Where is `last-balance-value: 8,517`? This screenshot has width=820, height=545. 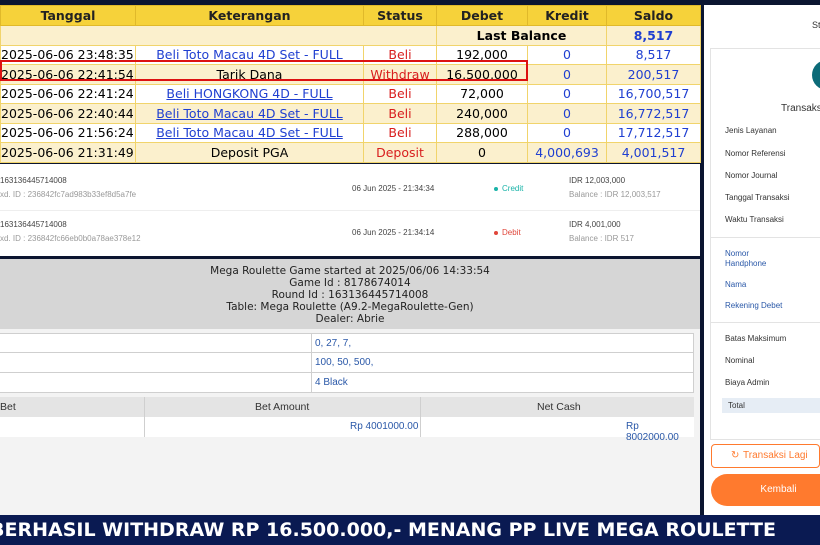 last-balance-value: 8,517 is located at coordinates (653, 35).